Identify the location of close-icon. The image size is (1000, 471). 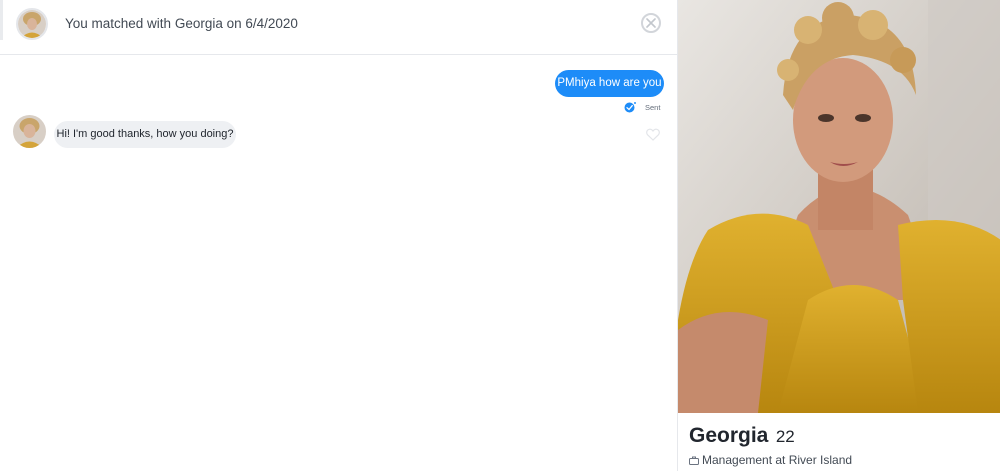
(651, 23).